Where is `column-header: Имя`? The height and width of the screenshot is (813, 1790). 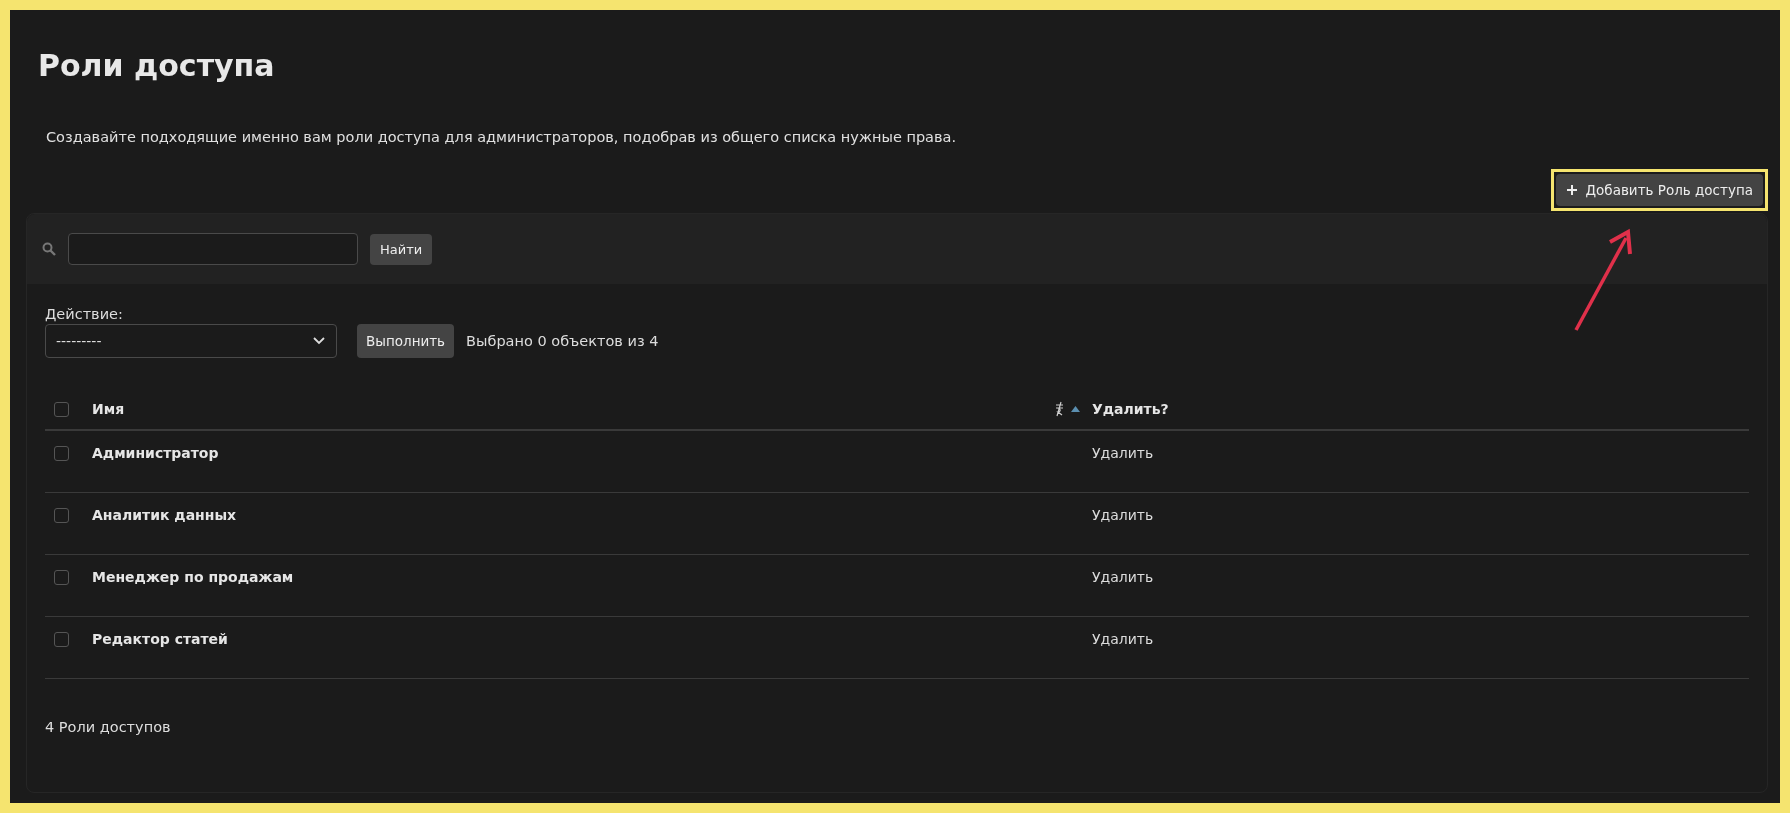
column-header: Имя is located at coordinates (108, 408).